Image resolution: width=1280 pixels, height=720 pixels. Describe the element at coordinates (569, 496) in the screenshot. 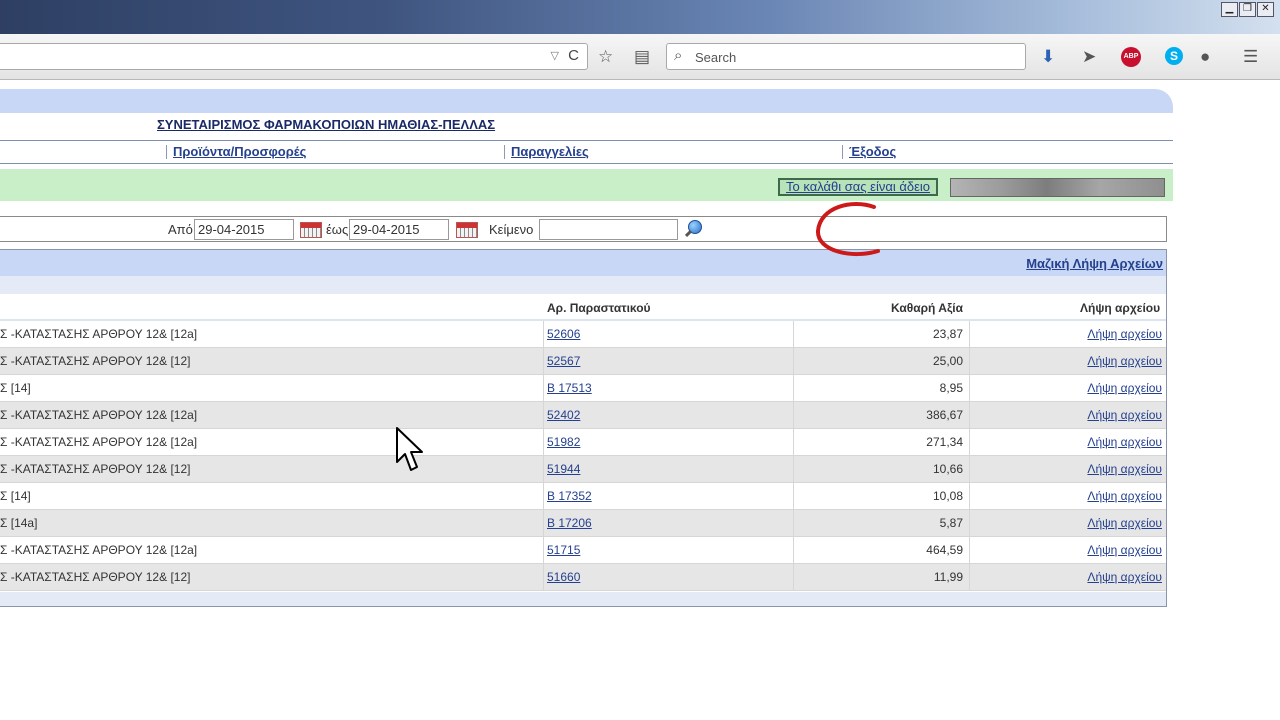

I see `doc-number-link: Β 17352` at that location.